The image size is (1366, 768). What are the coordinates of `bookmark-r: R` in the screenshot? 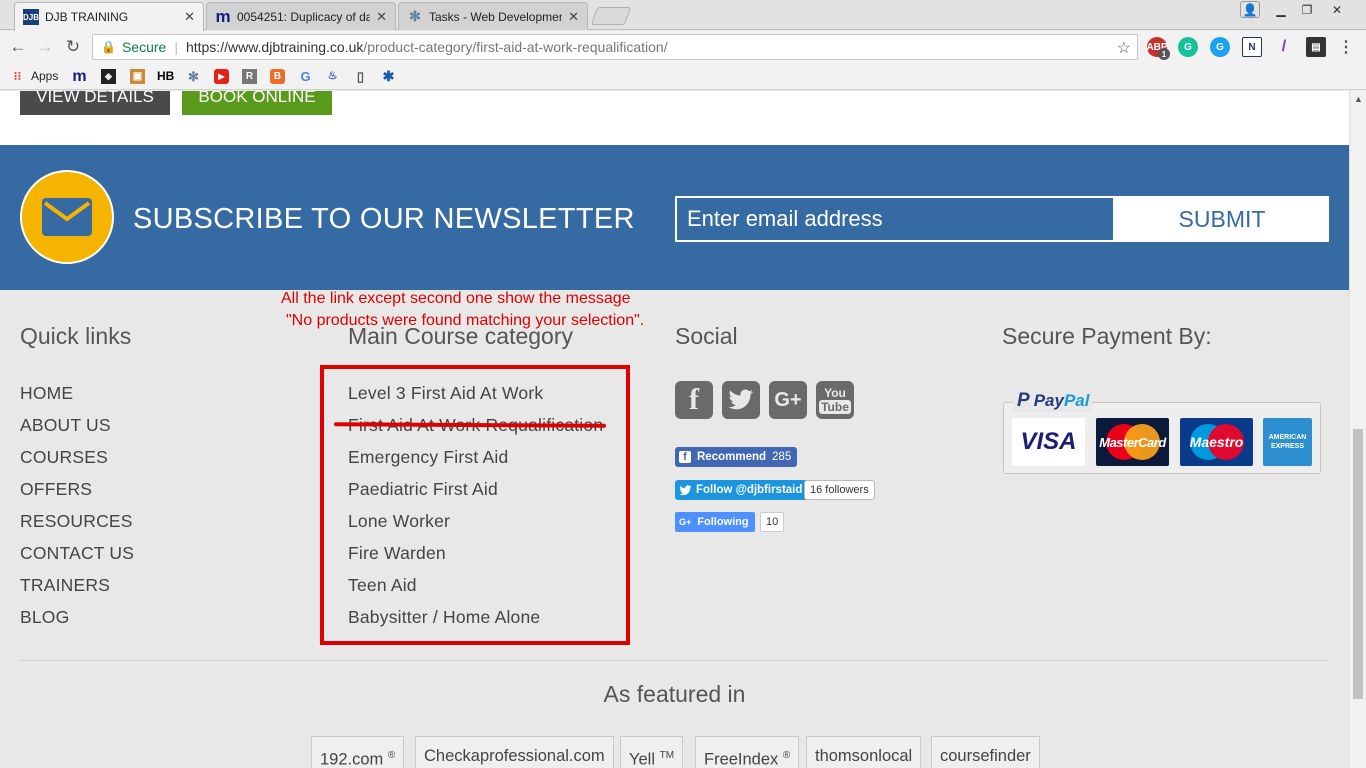 It's located at (249, 76).